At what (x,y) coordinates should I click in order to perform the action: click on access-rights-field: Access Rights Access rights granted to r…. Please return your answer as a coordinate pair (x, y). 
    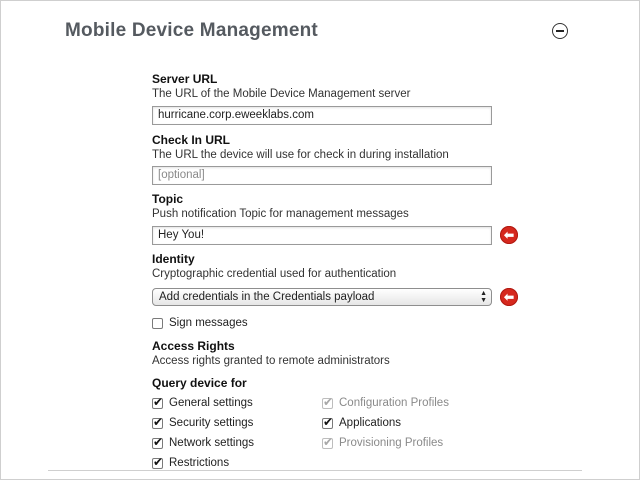
    Looking at the image, I should click on (271, 353).